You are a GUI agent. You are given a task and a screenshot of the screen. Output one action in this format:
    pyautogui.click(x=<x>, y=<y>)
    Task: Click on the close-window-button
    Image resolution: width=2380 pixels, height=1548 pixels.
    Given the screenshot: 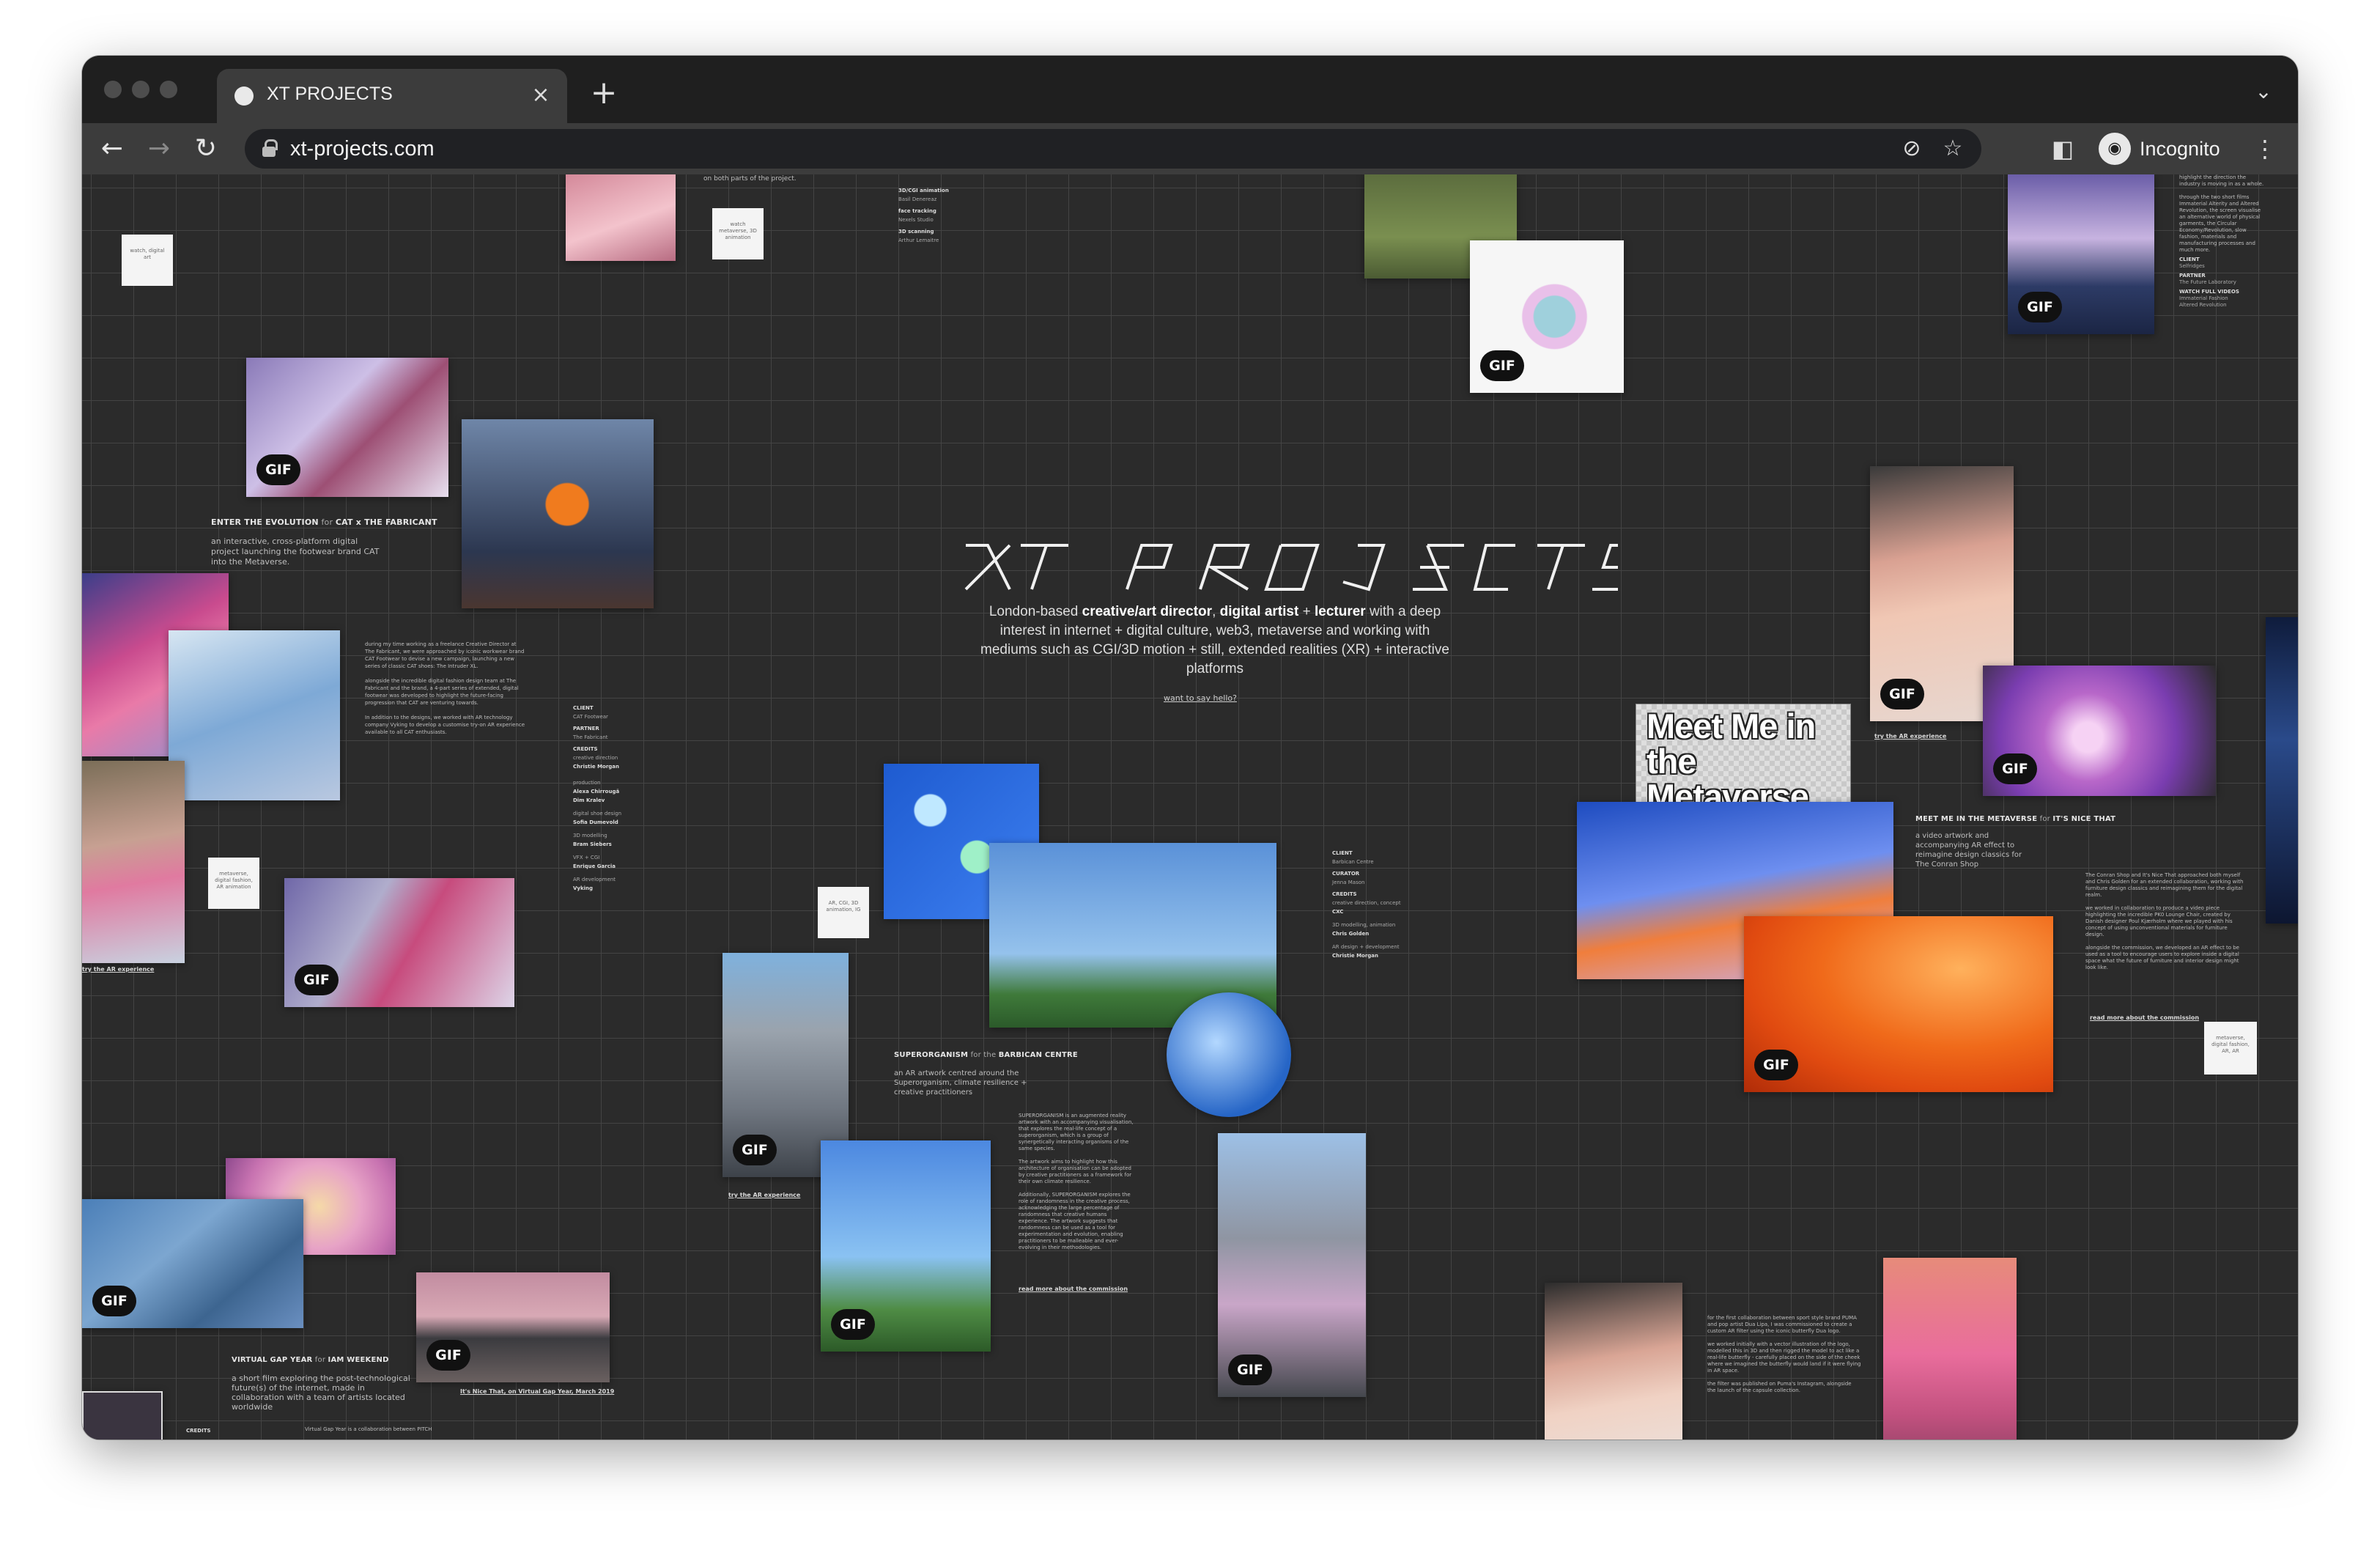 What is the action you would take?
    pyautogui.click(x=113, y=89)
    